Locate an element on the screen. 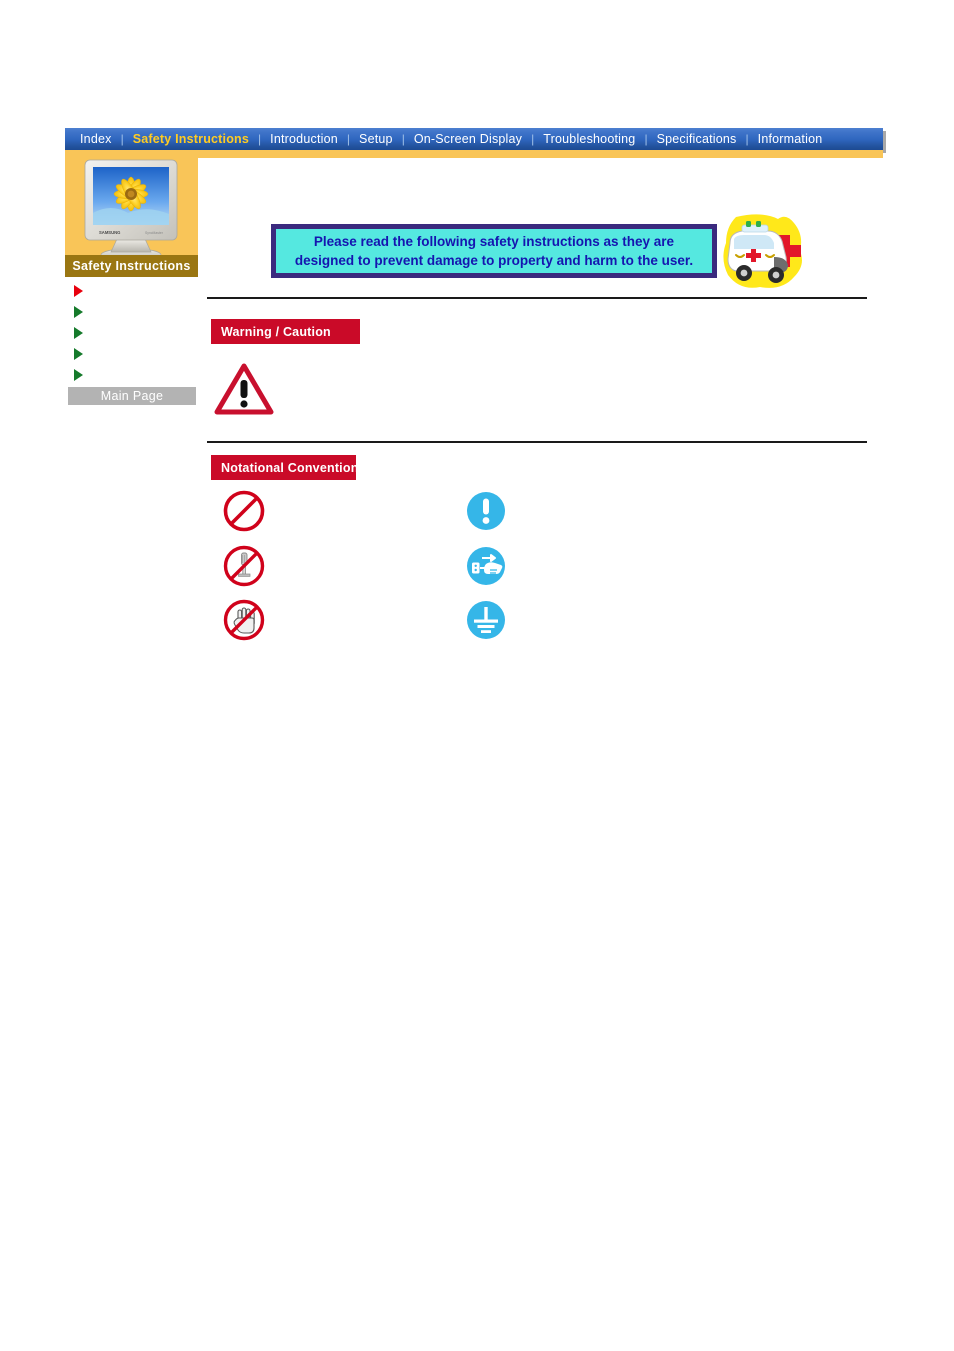 Image resolution: width=954 pixels, height=1351 pixels. monitor-sunflower-icon: SAMSUNG SyncMaster is located at coordinates (131, 210).